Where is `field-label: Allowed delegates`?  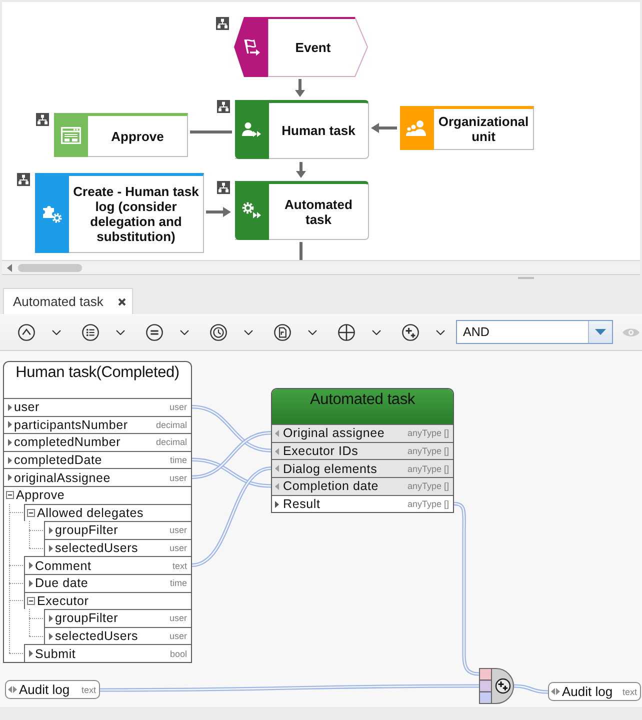 field-label: Allowed delegates is located at coordinates (90, 513).